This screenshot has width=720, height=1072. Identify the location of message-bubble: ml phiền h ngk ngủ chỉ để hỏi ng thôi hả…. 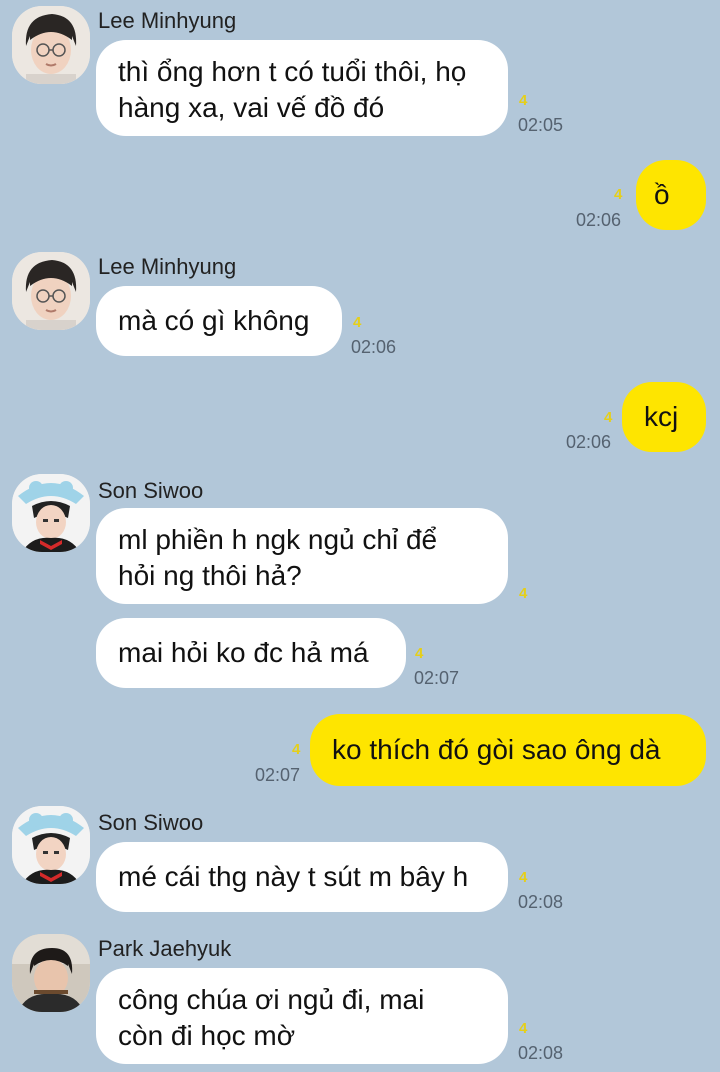
(302, 556).